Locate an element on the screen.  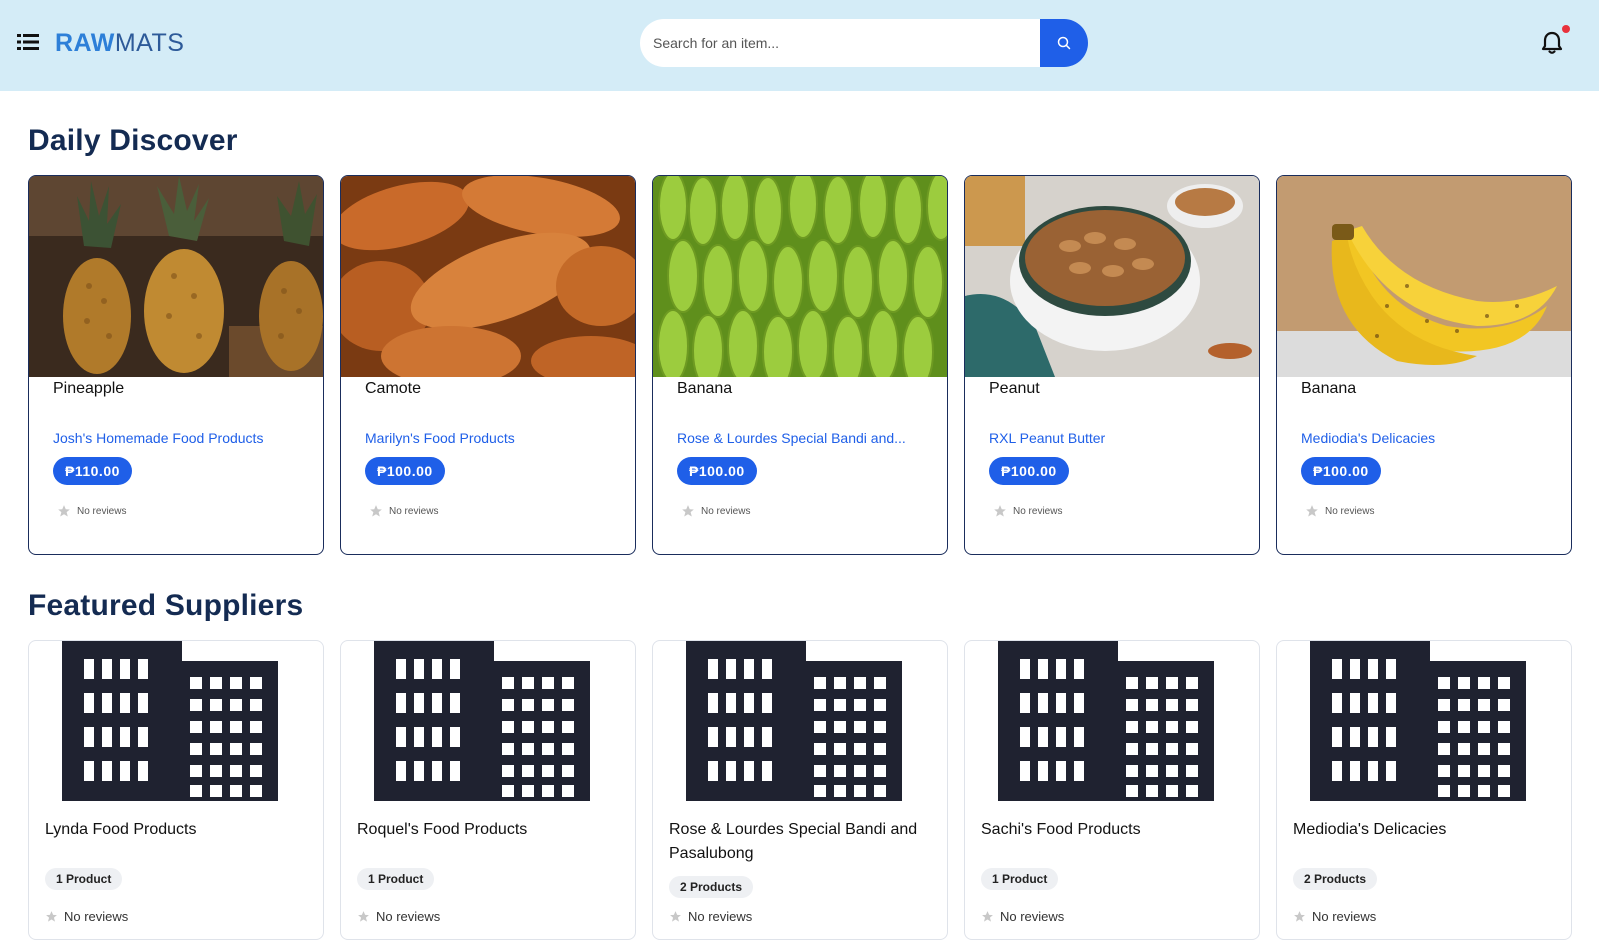
notification-dot is located at coordinates (1566, 29).